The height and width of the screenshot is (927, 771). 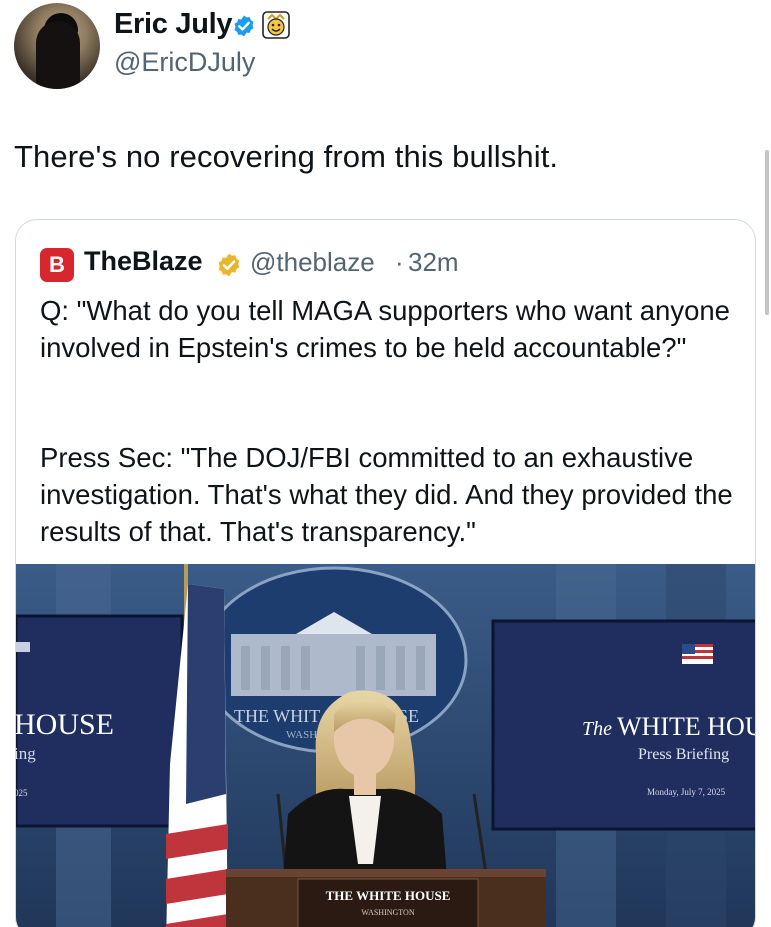 I want to click on smiley-badge-icon, so click(x=276, y=25).